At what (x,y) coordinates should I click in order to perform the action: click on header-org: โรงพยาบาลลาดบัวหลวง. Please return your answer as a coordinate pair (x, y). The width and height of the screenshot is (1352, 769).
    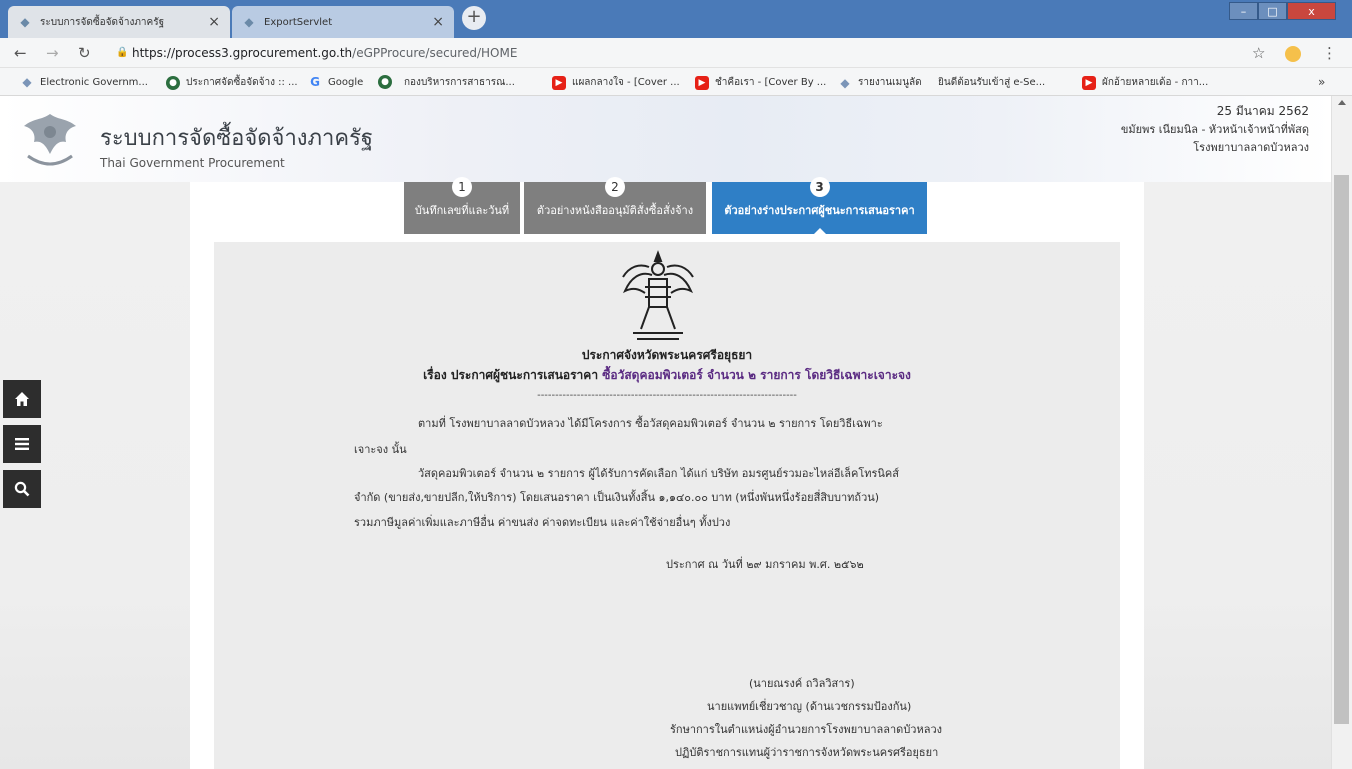
    Looking at the image, I should click on (1251, 147).